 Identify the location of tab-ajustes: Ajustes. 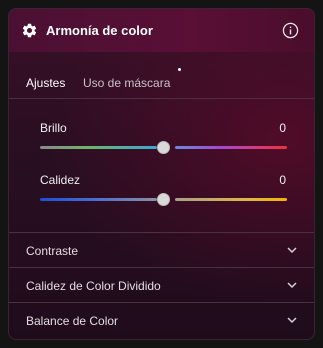
(45, 83).